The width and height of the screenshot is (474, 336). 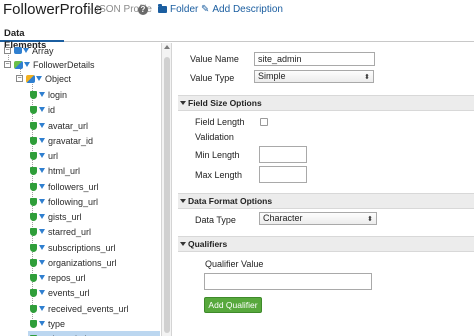 I want to click on tree-field-label: avatar_url, so click(x=68, y=125).